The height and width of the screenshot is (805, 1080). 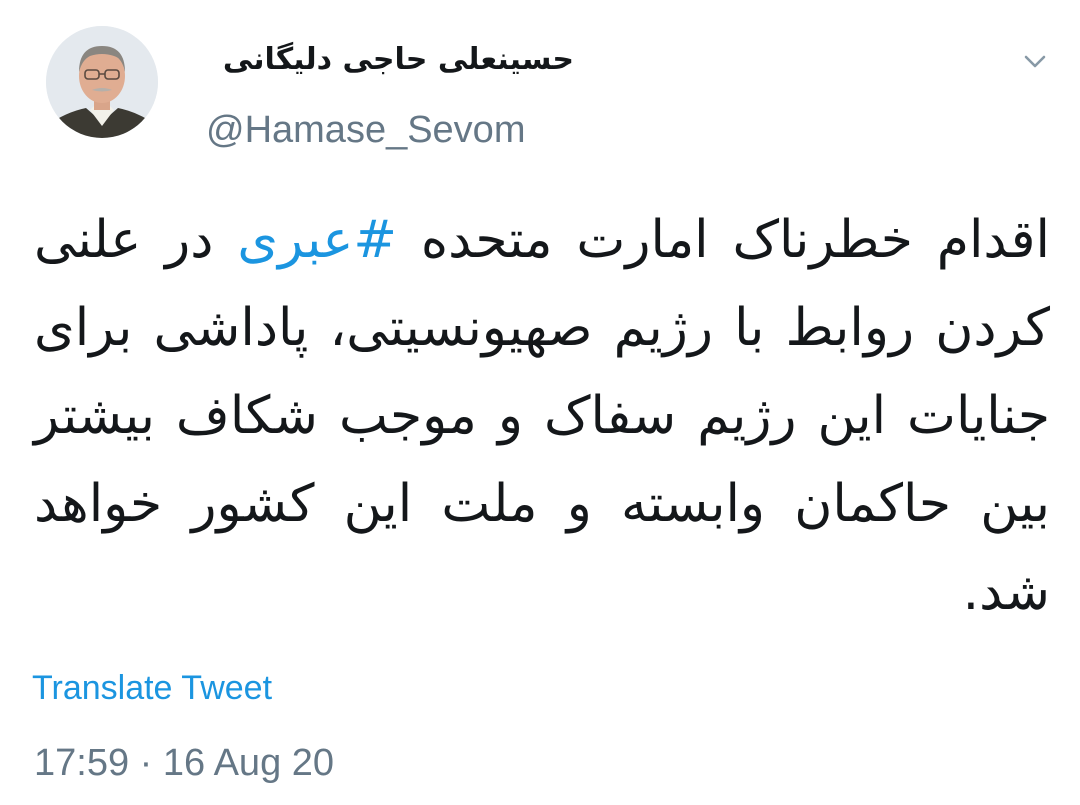 I want to click on tweet-timestamp: 17:59 · 16 Aug 20, so click(x=184, y=763).